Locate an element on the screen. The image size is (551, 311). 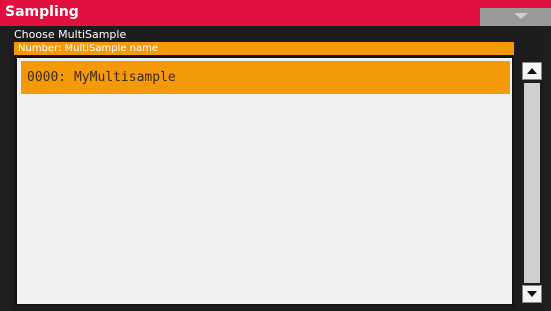
page-title: Sampling is located at coordinates (42, 12).